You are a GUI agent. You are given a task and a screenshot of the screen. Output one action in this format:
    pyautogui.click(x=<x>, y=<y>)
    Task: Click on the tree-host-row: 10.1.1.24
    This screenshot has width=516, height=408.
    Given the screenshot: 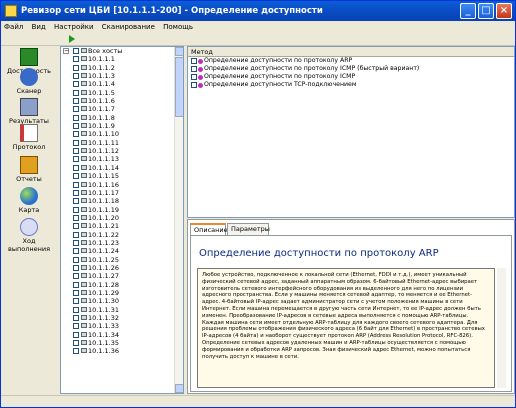 What is the action you would take?
    pyautogui.click(x=118, y=251)
    